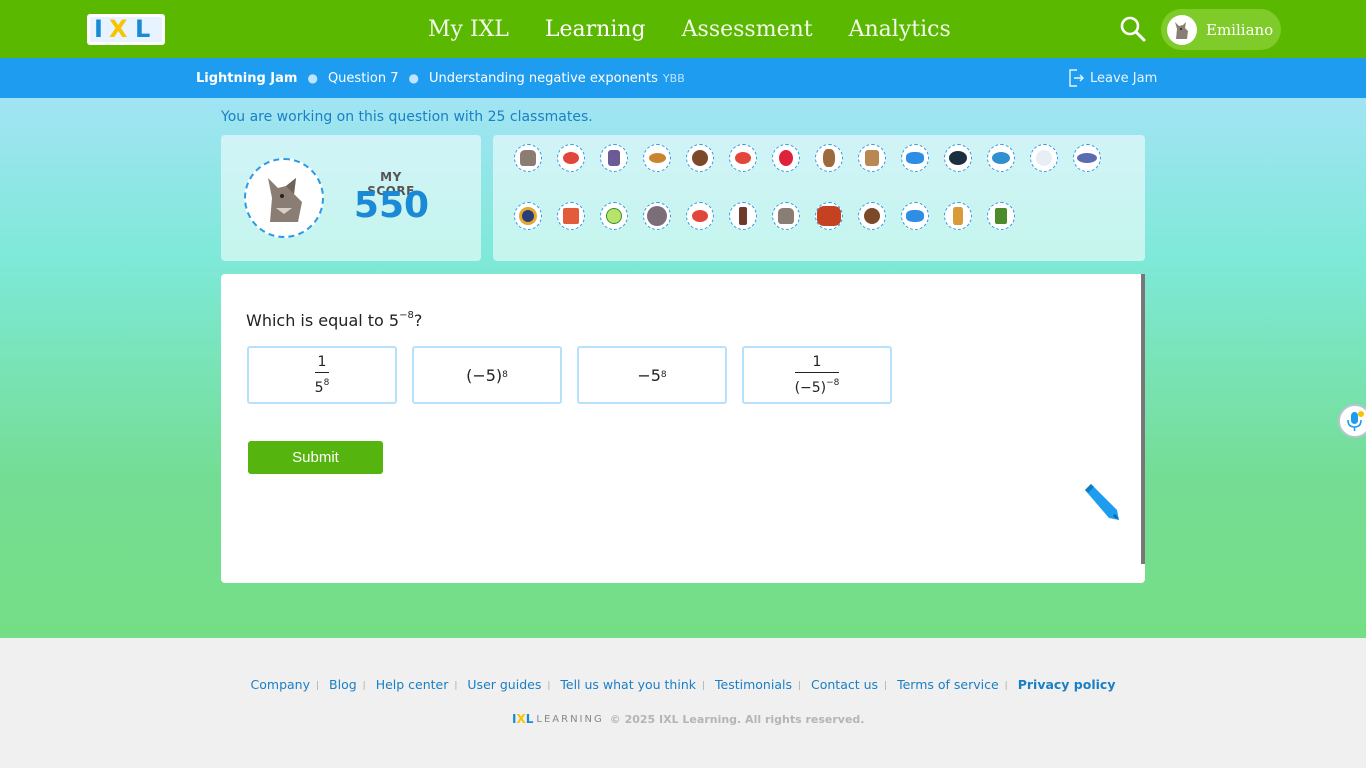 This screenshot has height=768, width=1366. What do you see at coordinates (98, 29) in the screenshot?
I see `logo-letter-i: I` at bounding box center [98, 29].